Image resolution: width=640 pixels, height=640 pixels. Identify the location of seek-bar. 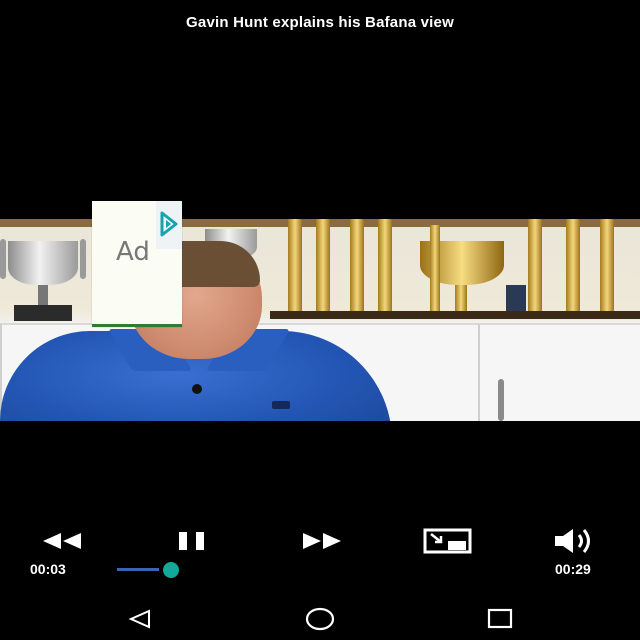
(148, 570).